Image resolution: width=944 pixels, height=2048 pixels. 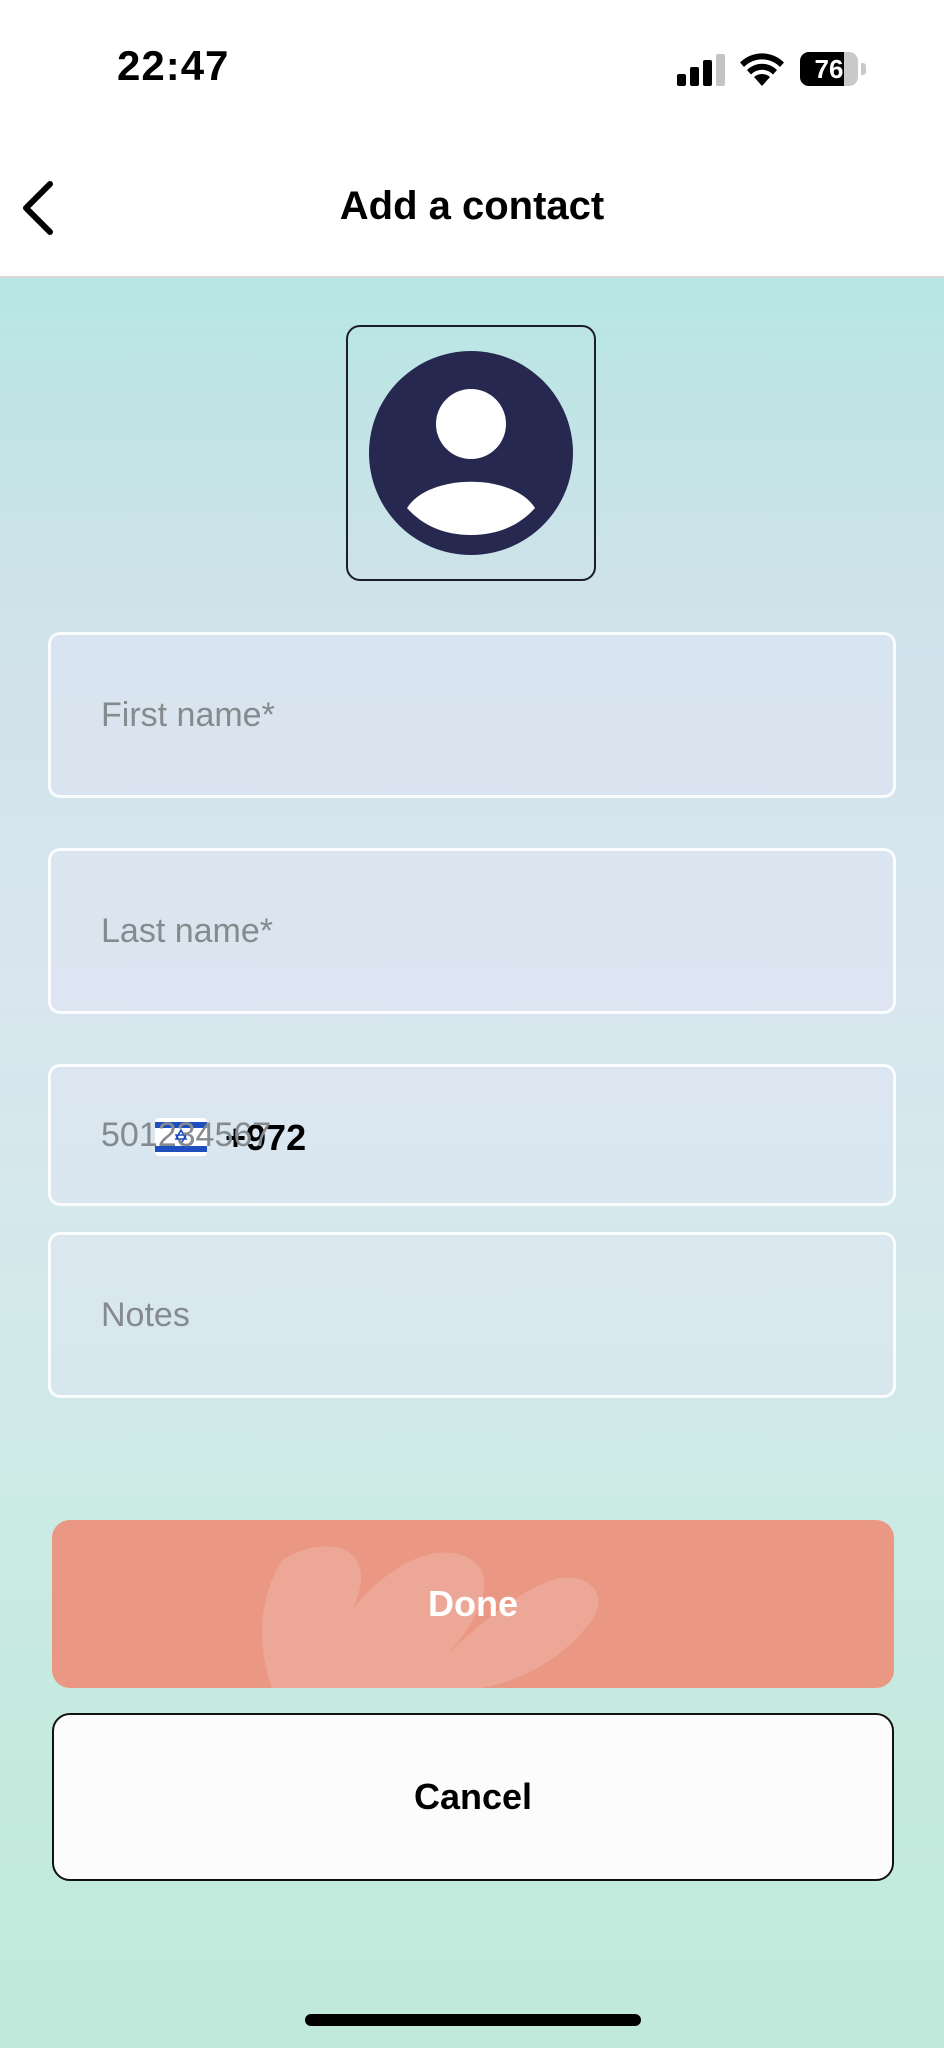 I want to click on cancel-button-label: Cancel, so click(x=473, y=1796).